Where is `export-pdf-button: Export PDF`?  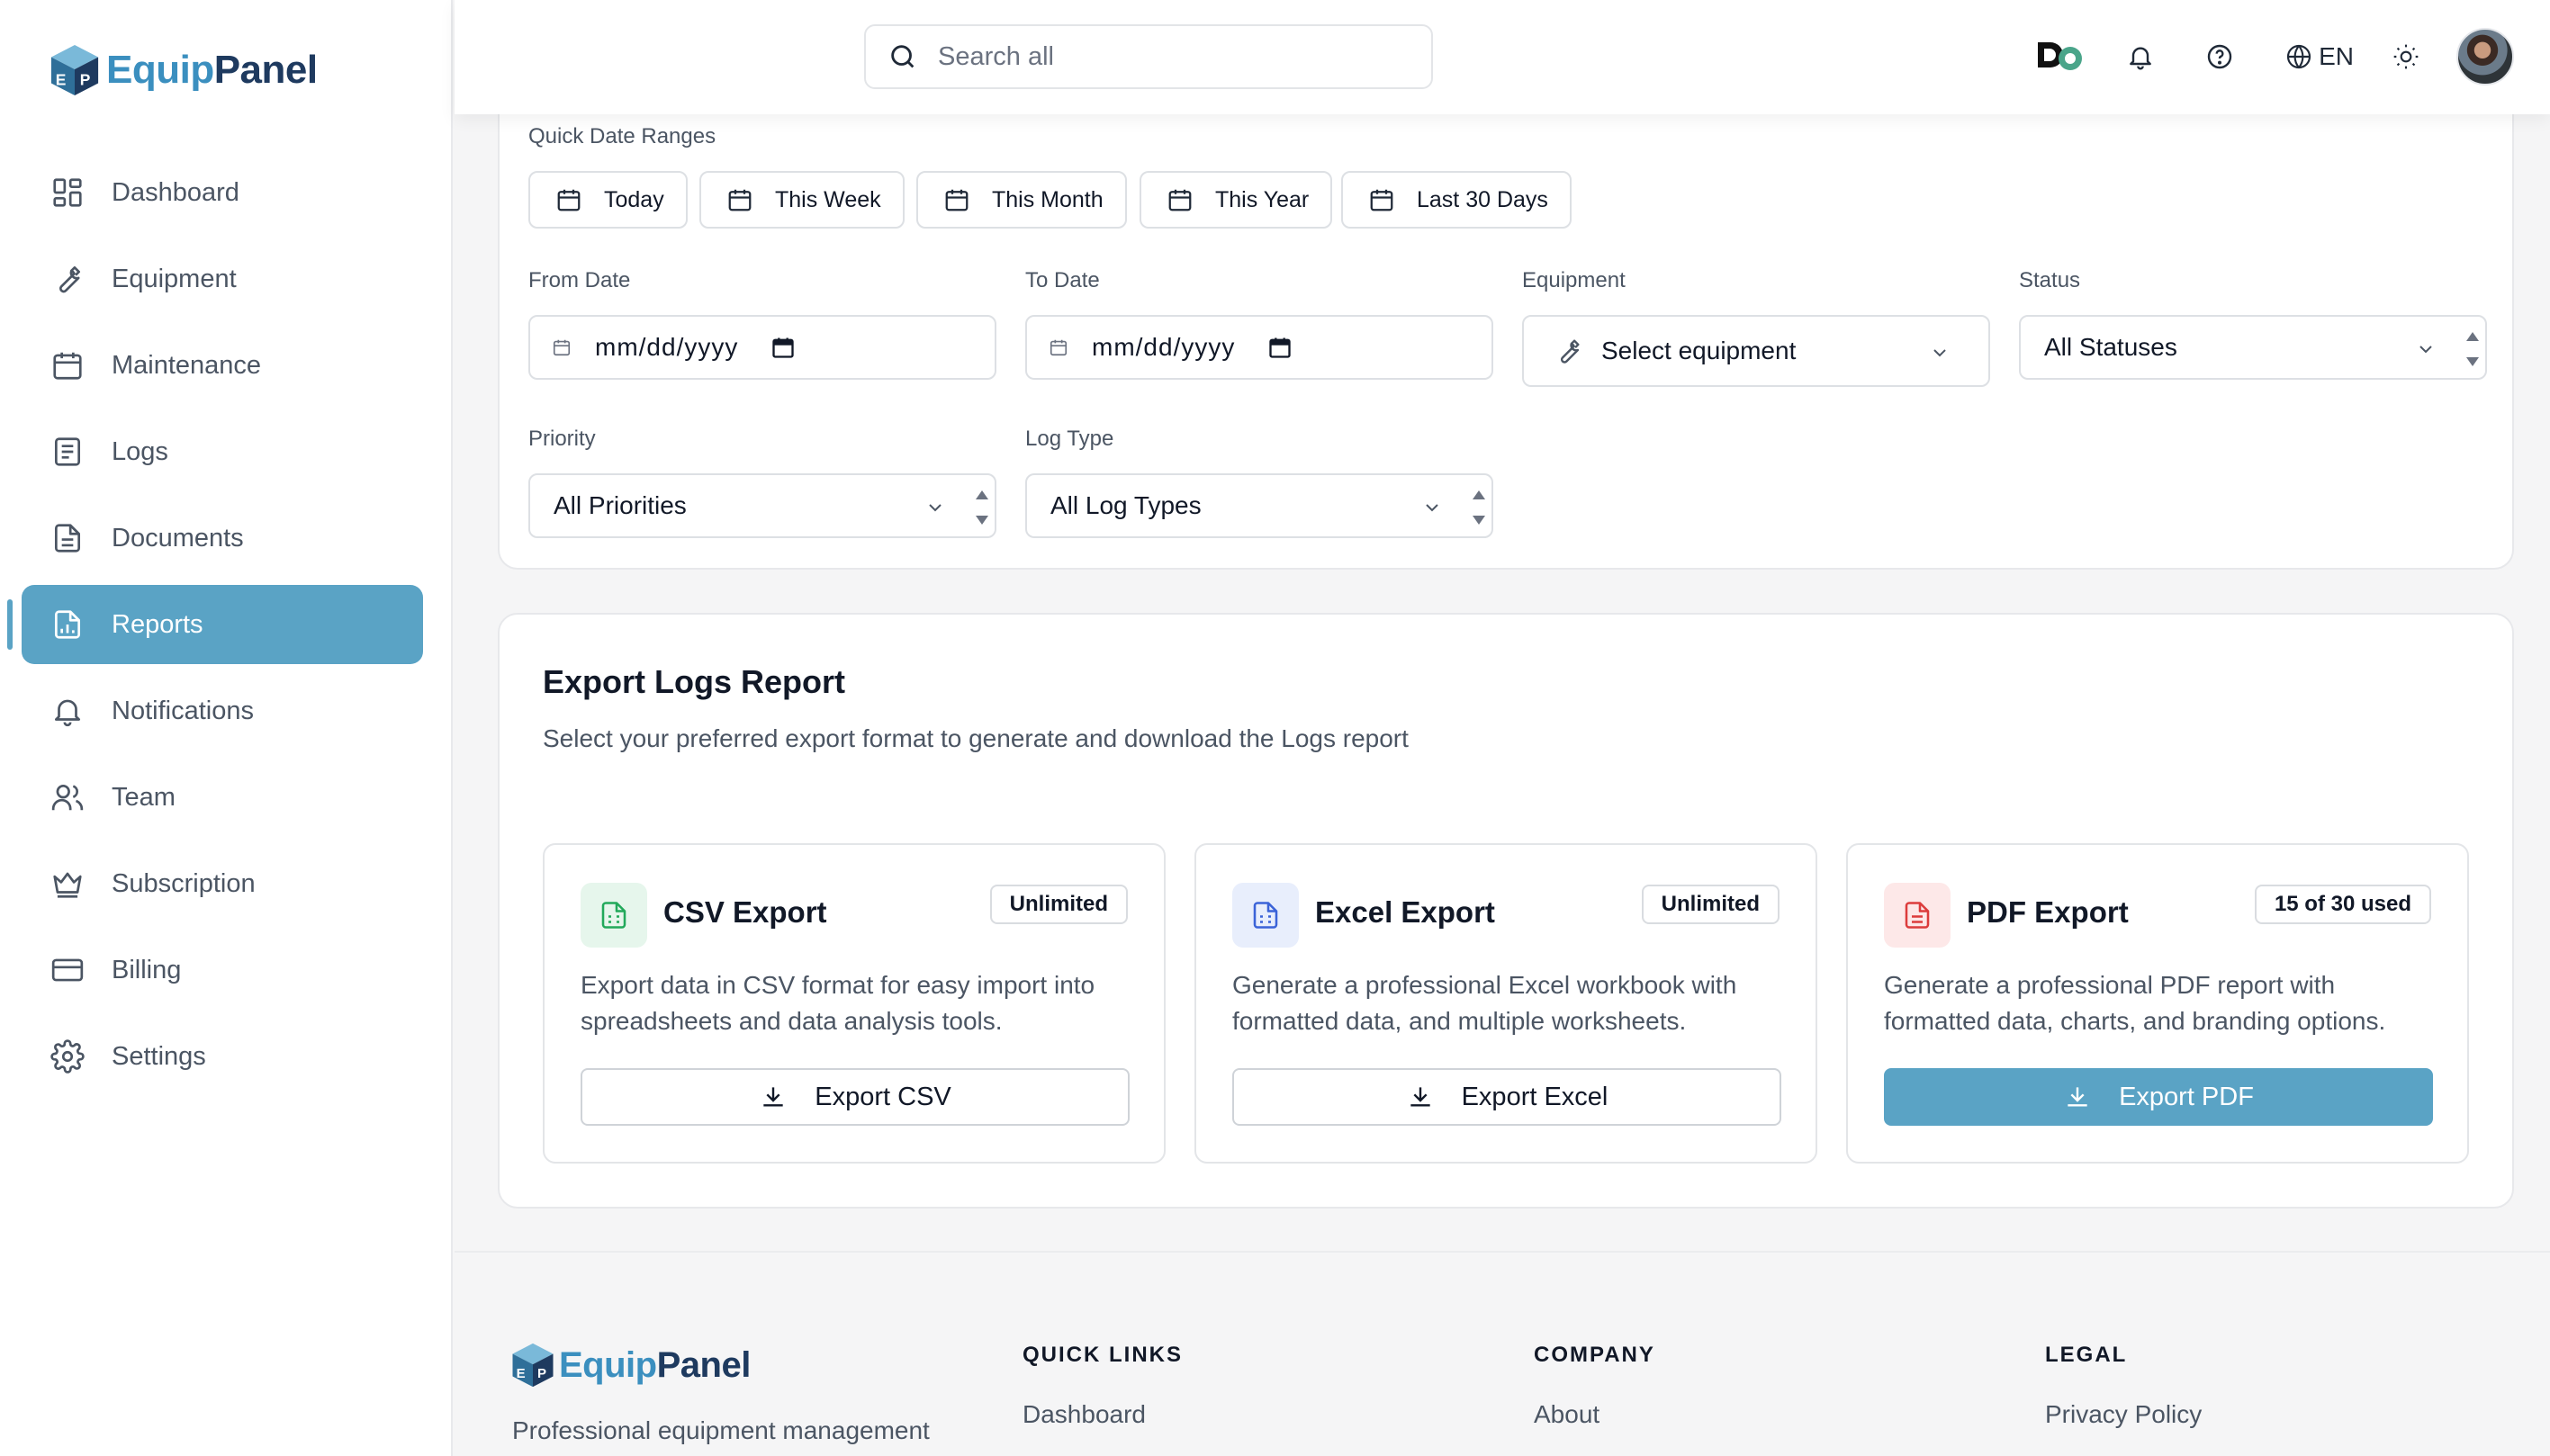 export-pdf-button: Export PDF is located at coordinates (2158, 1097).